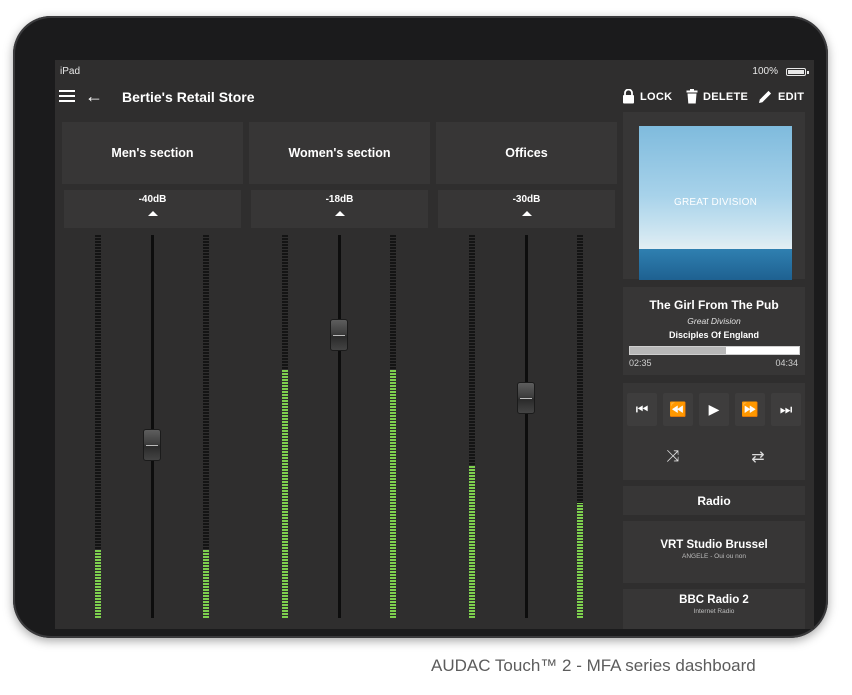  I want to click on back-arrow-icon: ←, so click(94, 96).